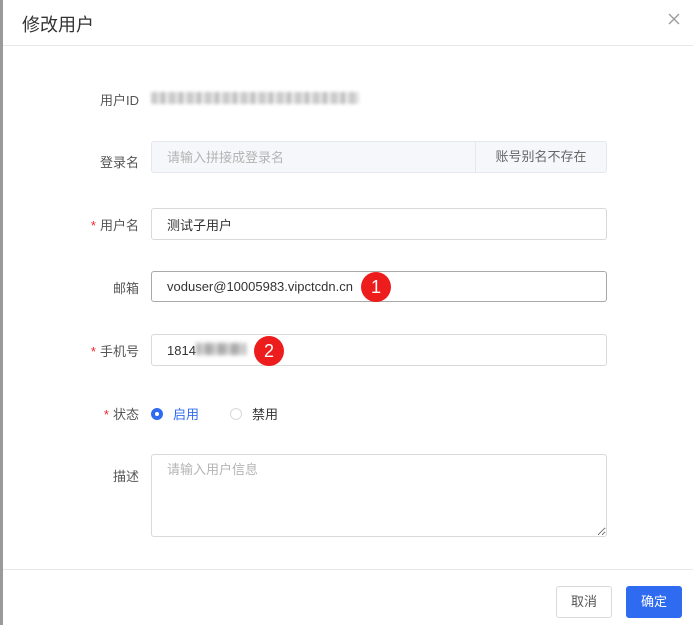 The height and width of the screenshot is (626, 693). I want to click on username-input, so click(379, 224).